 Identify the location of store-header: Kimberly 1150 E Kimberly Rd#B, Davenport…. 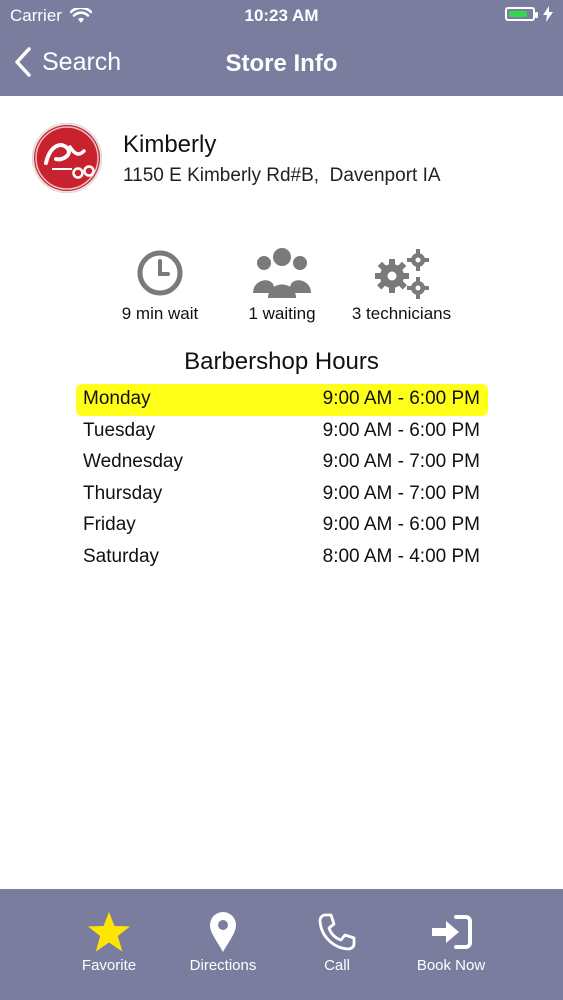
(236, 158).